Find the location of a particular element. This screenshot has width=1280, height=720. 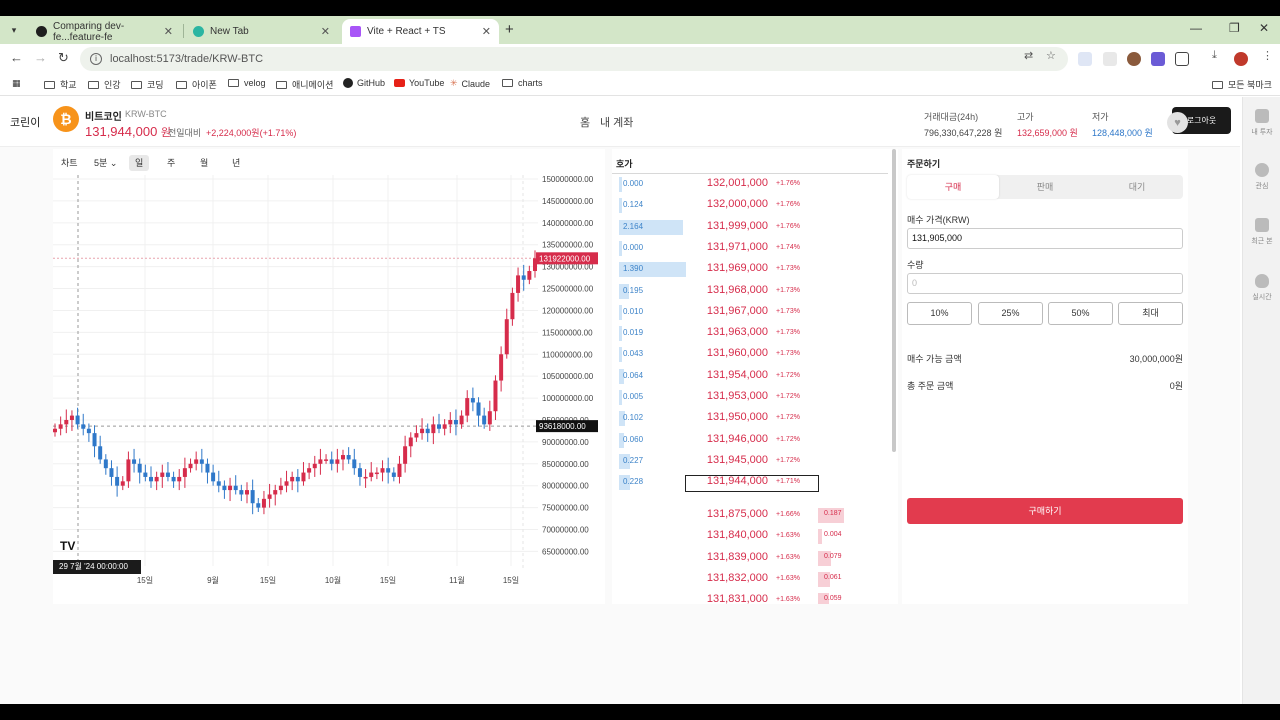

scrollbar is located at coordinates (894, 300).